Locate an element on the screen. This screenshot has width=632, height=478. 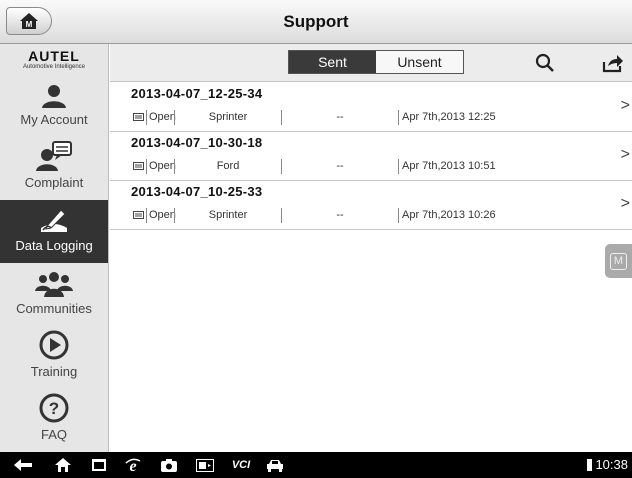
page-title: Support is located at coordinates (316, 21).